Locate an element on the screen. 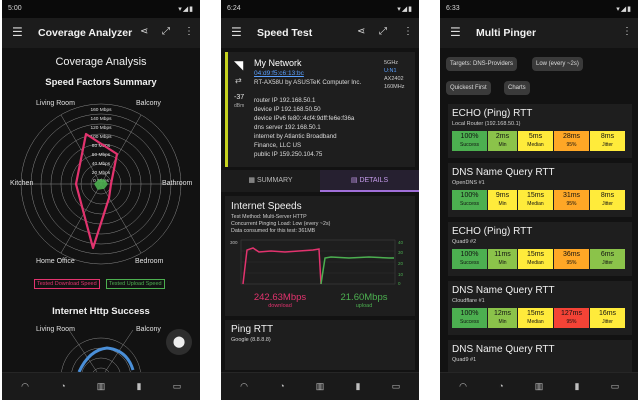 The height and width of the screenshot is (400, 640). stat-value: 36ms is located at coordinates (571, 254).